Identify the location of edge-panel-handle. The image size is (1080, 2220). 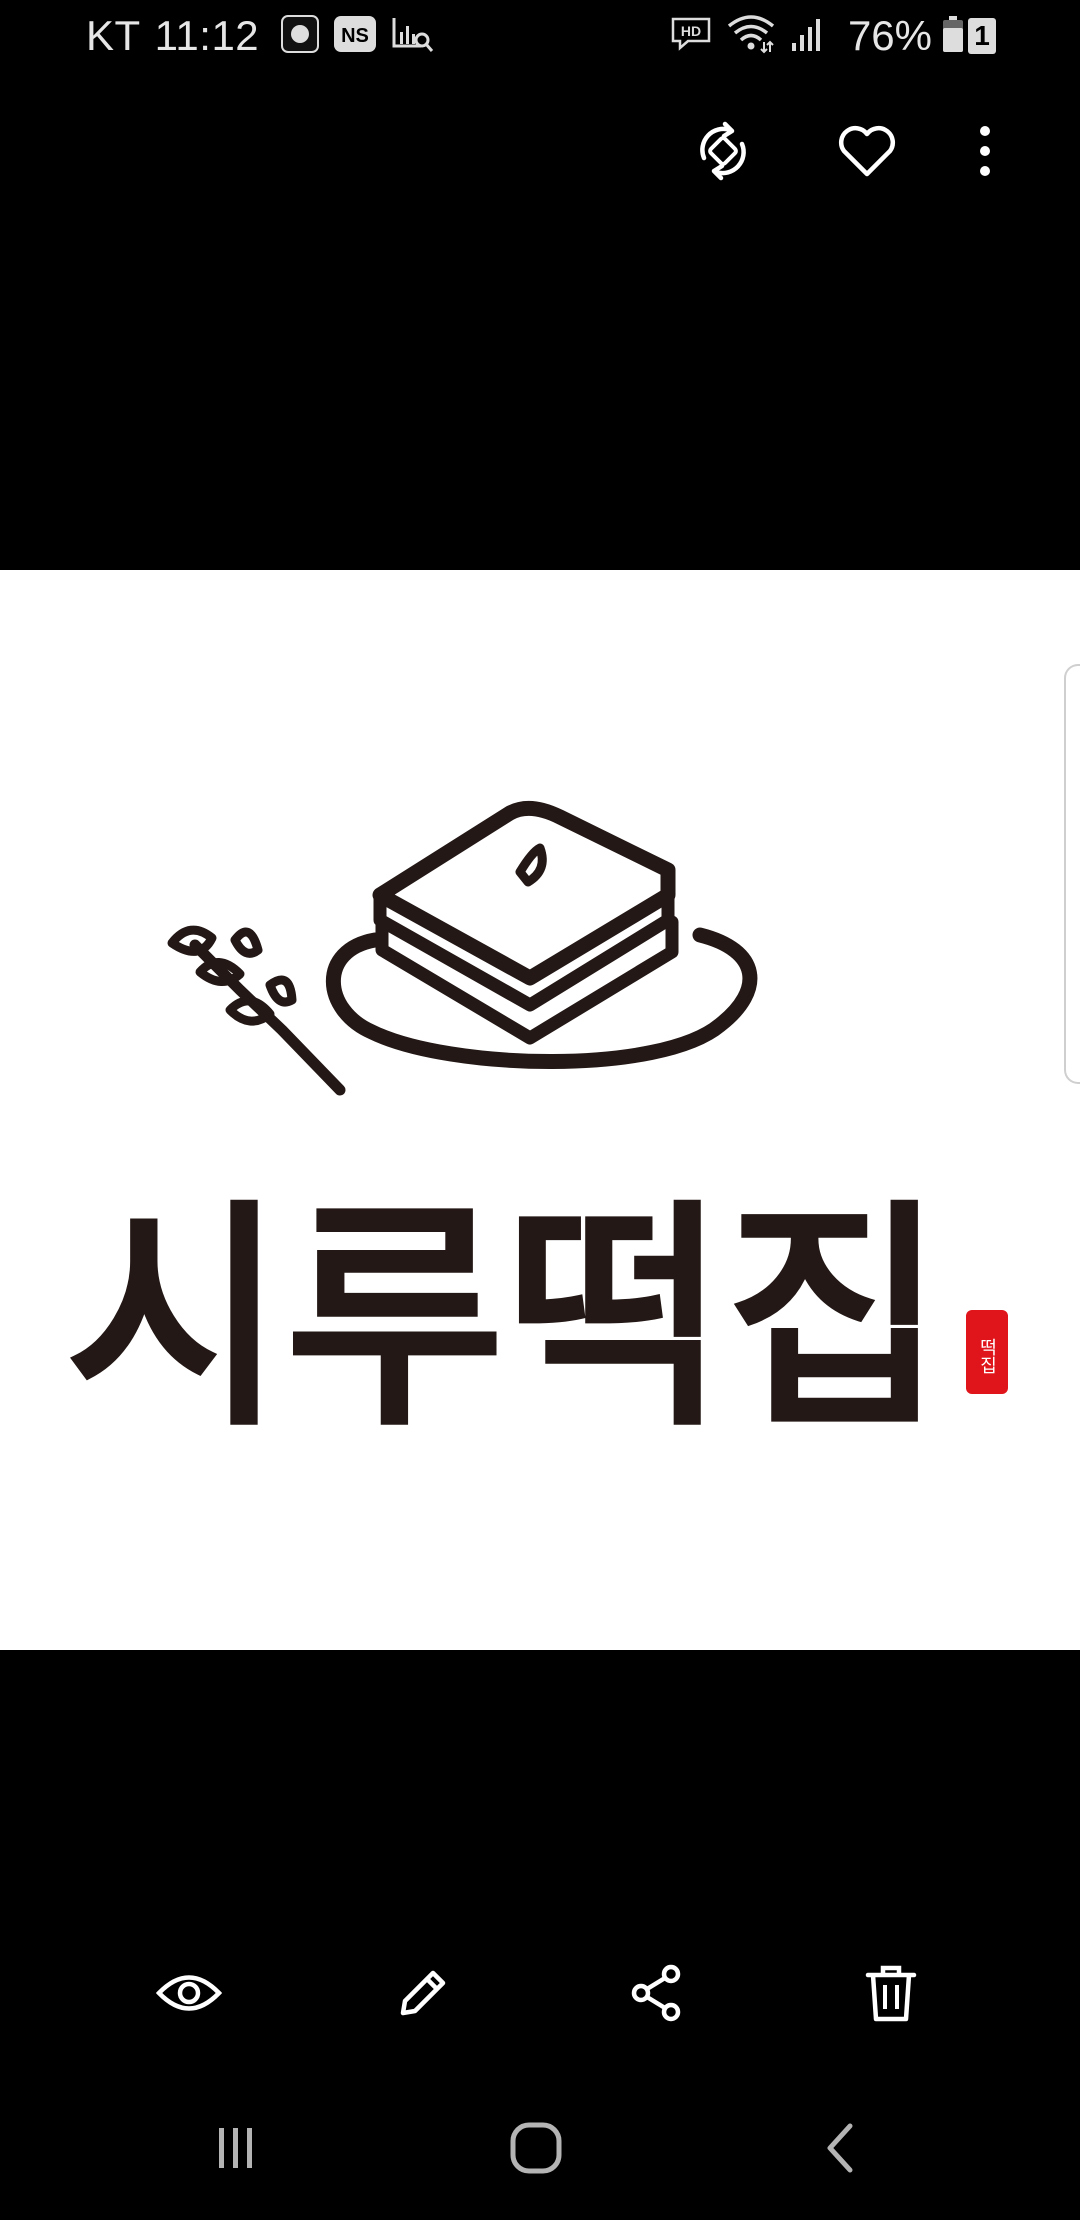
(1072, 874).